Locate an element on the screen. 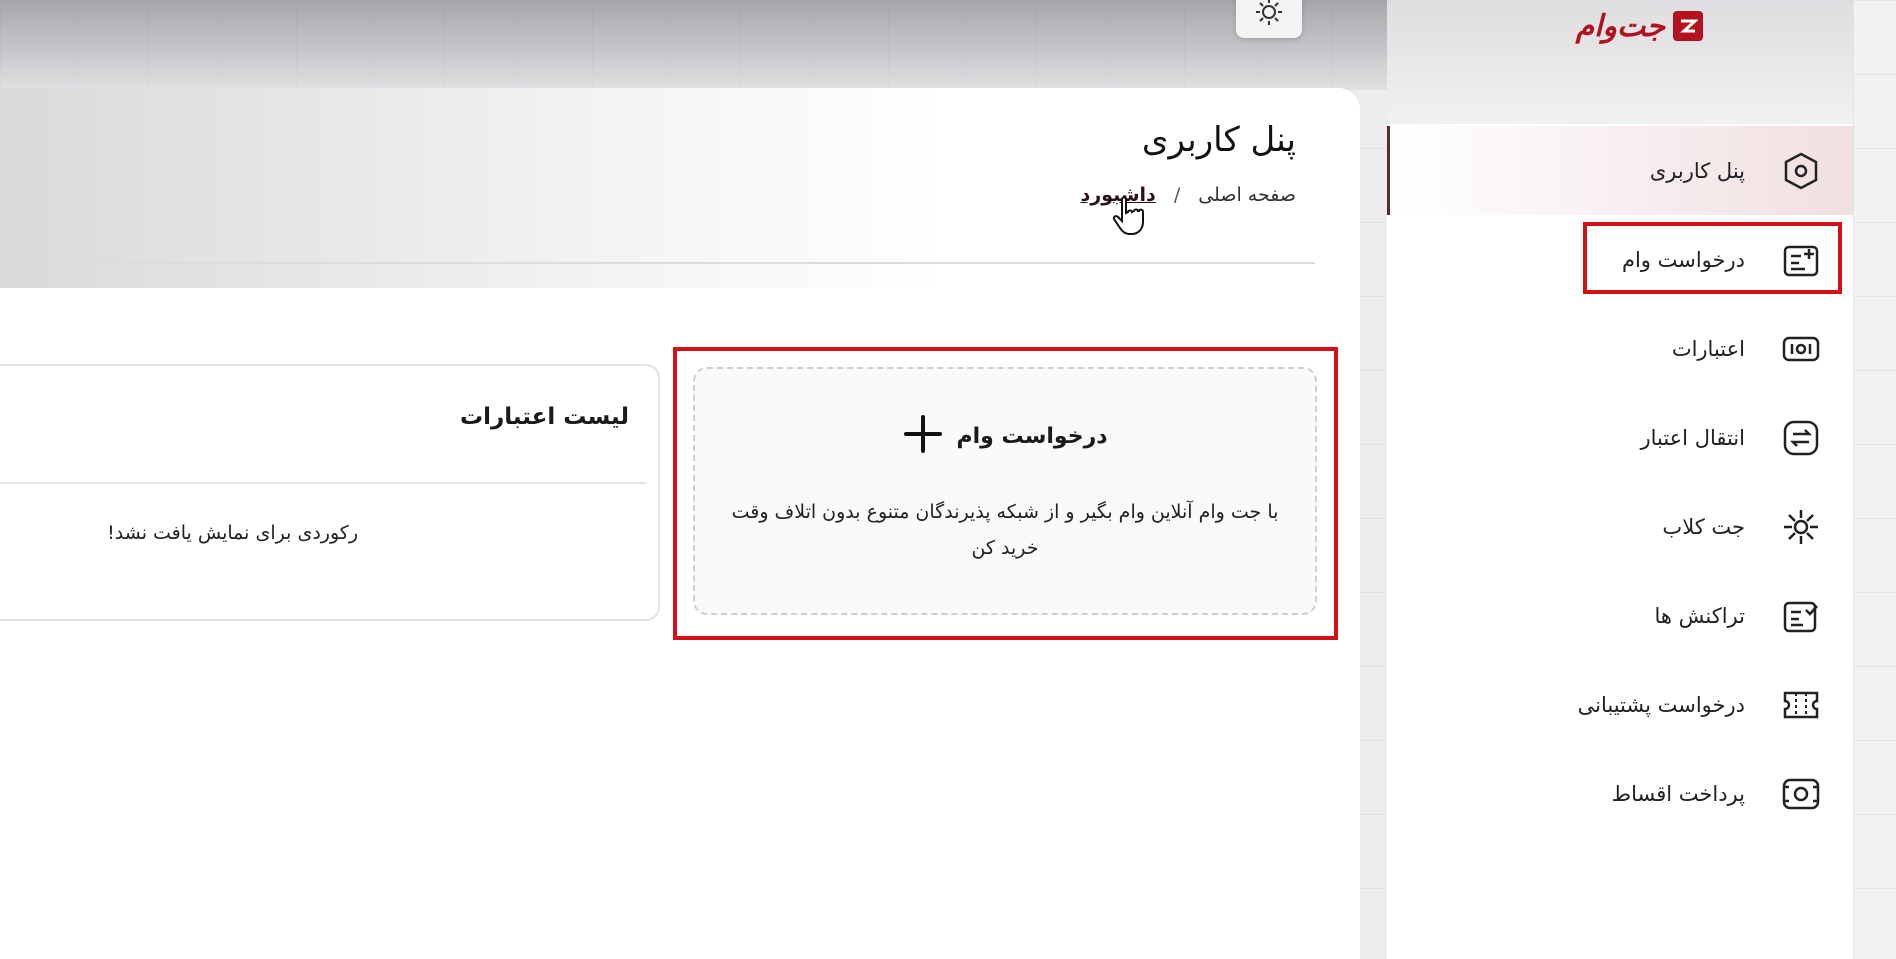 The height and width of the screenshot is (959, 1896). sidebar-item-credit-transfer: انتقال اعتبار is located at coordinates (1620, 437).